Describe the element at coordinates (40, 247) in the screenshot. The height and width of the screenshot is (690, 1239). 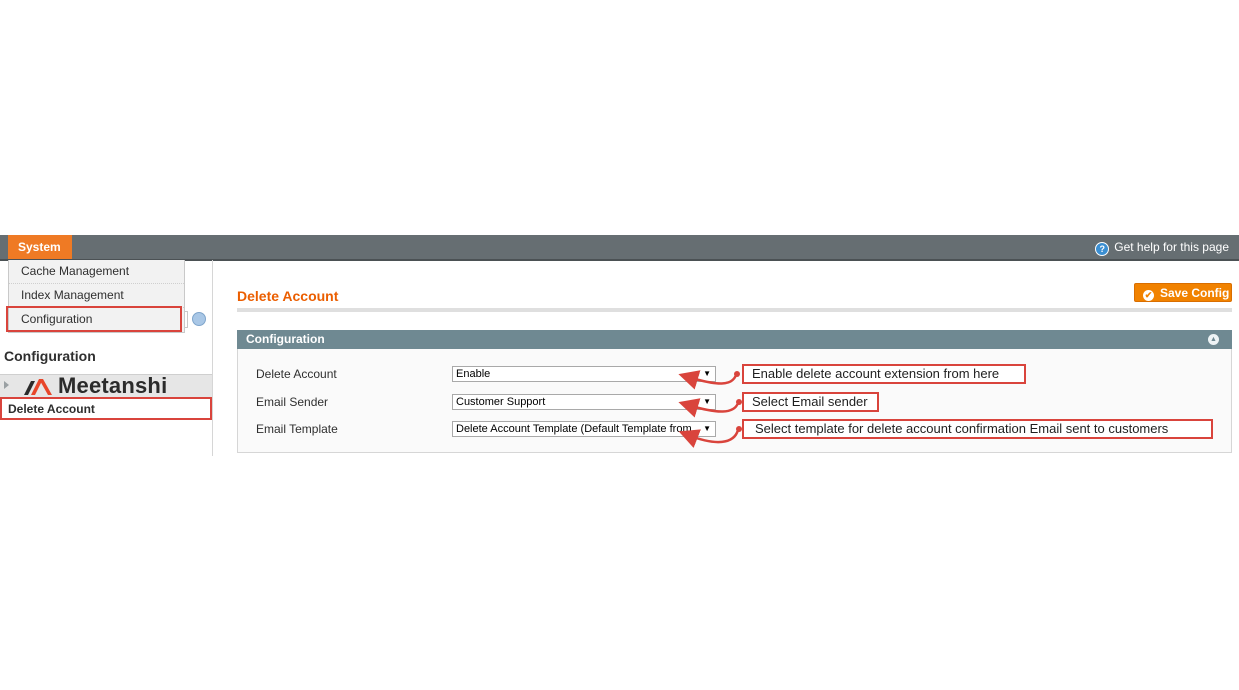
I see `nav-system: System` at that location.